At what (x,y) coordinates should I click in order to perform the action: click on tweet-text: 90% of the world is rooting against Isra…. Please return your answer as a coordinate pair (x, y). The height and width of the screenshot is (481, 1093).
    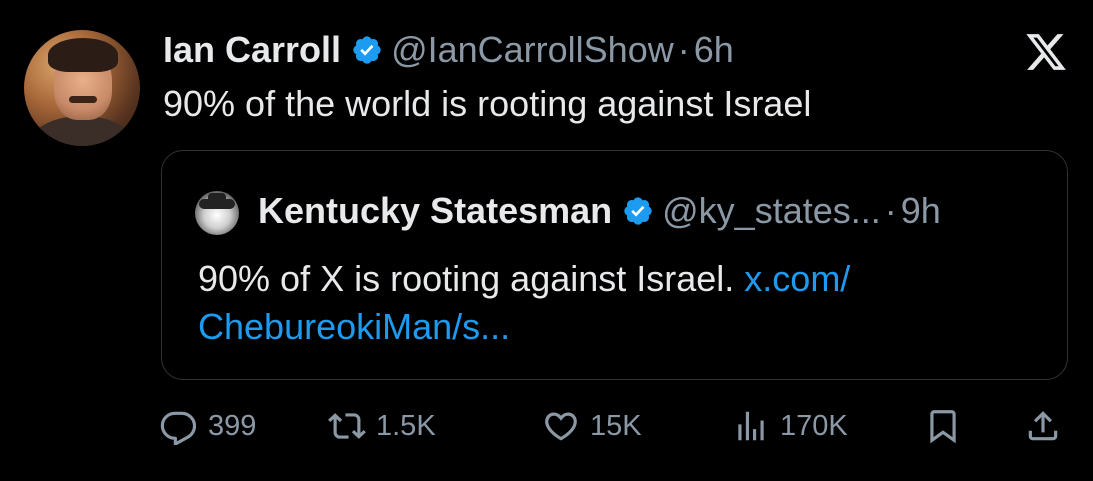
    Looking at the image, I should click on (487, 103).